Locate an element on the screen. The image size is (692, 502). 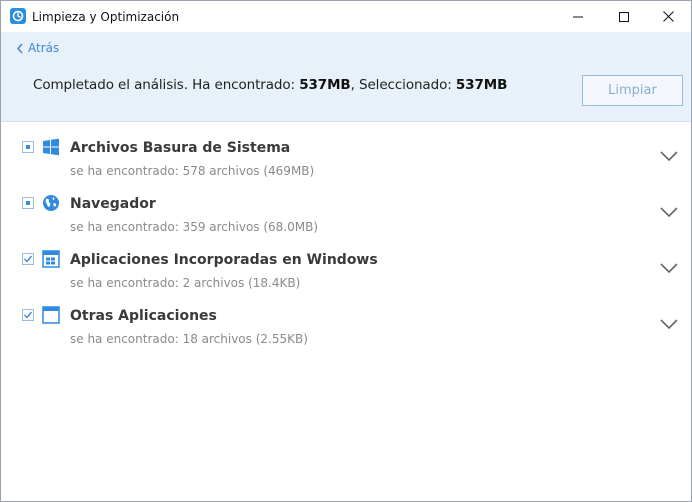
maximize-button is located at coordinates (624, 16).